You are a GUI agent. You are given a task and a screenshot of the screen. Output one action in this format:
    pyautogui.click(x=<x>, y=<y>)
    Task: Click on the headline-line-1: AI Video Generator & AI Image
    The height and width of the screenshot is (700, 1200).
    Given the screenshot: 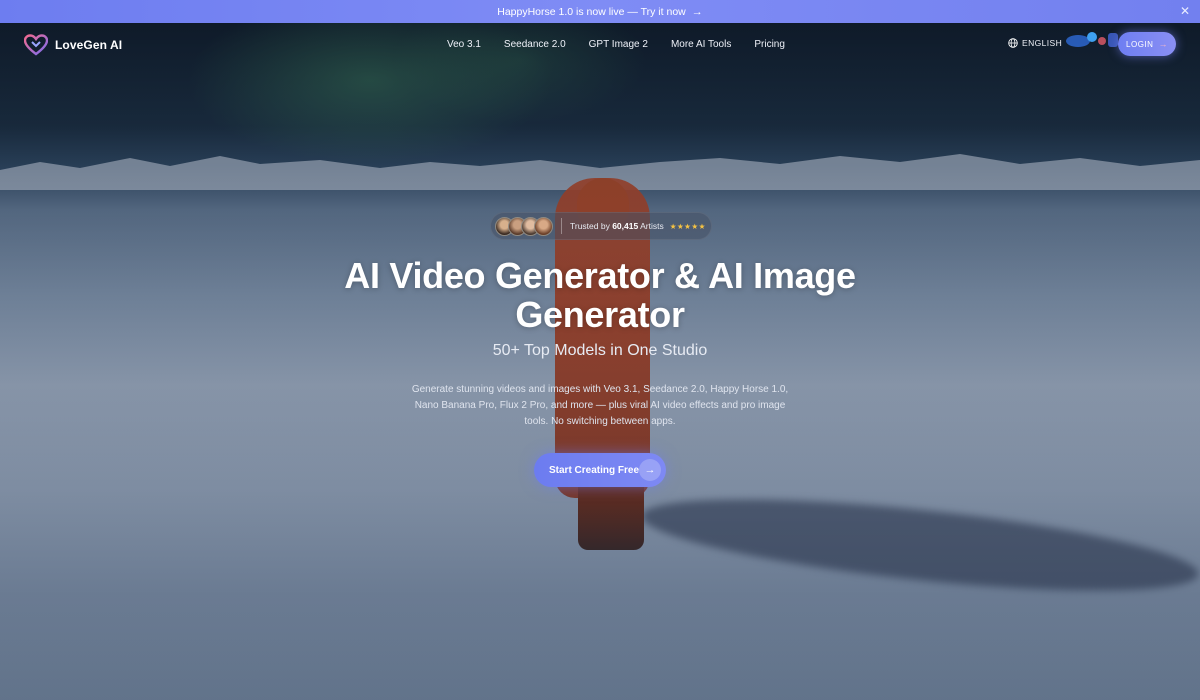 What is the action you would take?
    pyautogui.click(x=600, y=275)
    